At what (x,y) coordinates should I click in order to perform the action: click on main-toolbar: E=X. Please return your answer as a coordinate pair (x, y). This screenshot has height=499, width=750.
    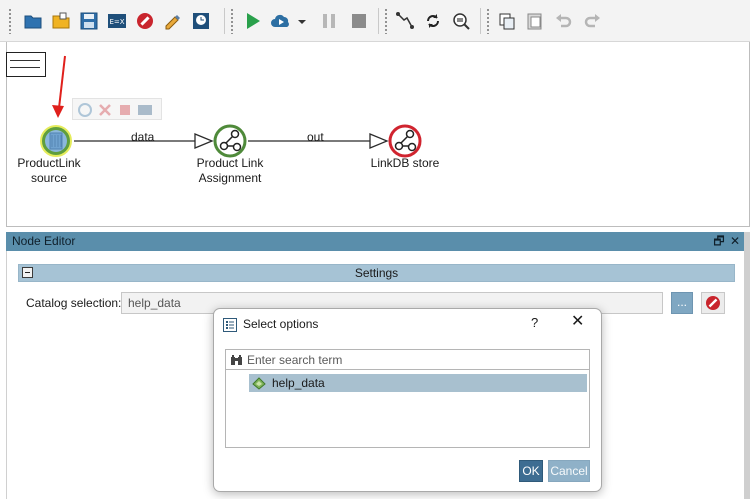
    Looking at the image, I should click on (375, 21).